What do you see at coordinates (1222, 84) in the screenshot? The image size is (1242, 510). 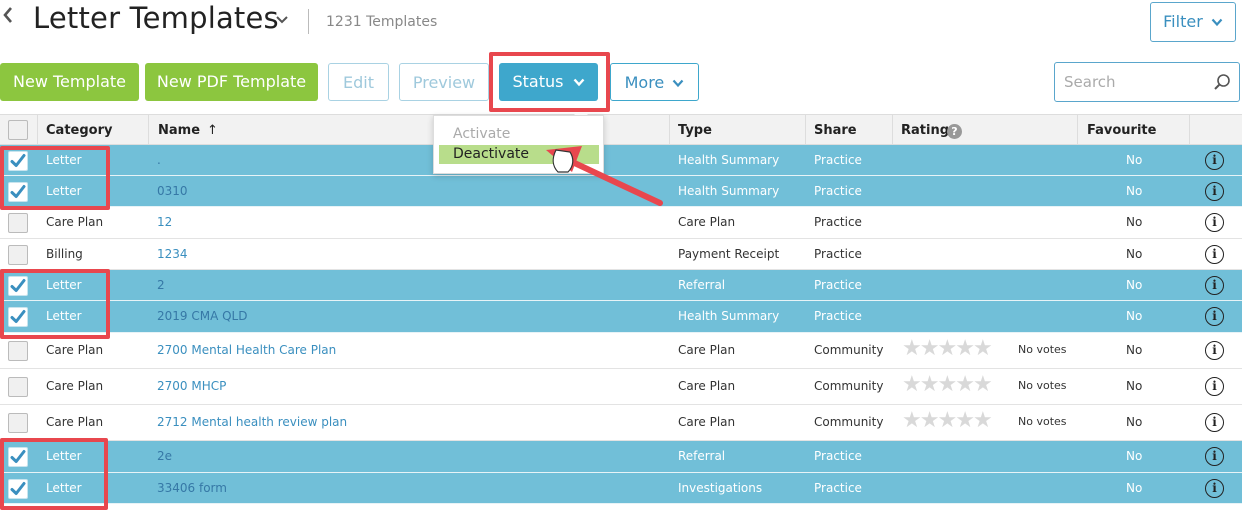 I see `search-icon` at bounding box center [1222, 84].